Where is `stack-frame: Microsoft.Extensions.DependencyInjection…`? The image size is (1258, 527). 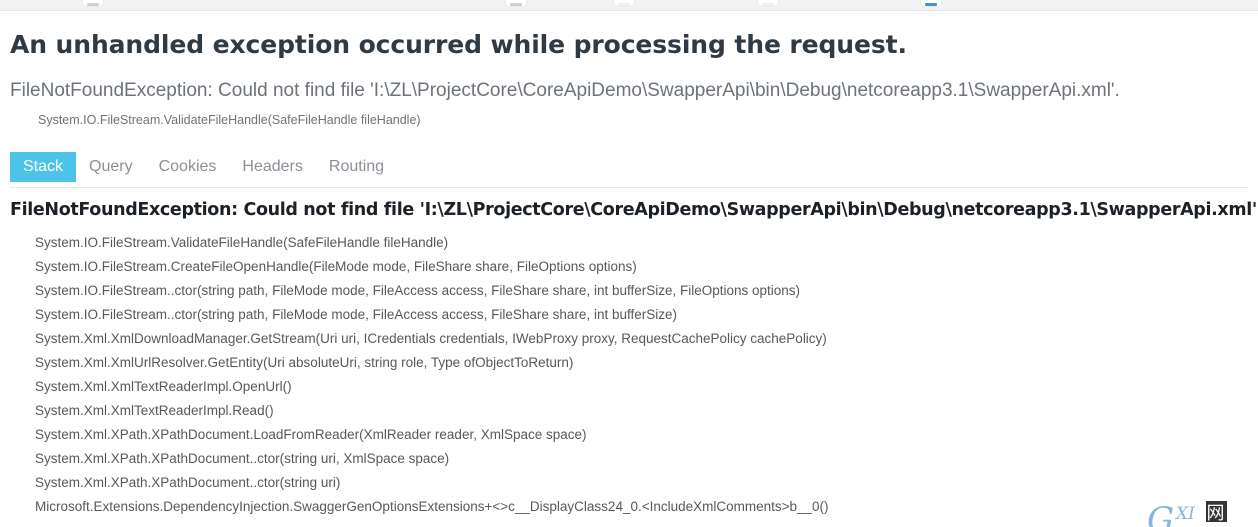
stack-frame: Microsoft.Extensions.DependencyInjection… is located at coordinates (432, 506).